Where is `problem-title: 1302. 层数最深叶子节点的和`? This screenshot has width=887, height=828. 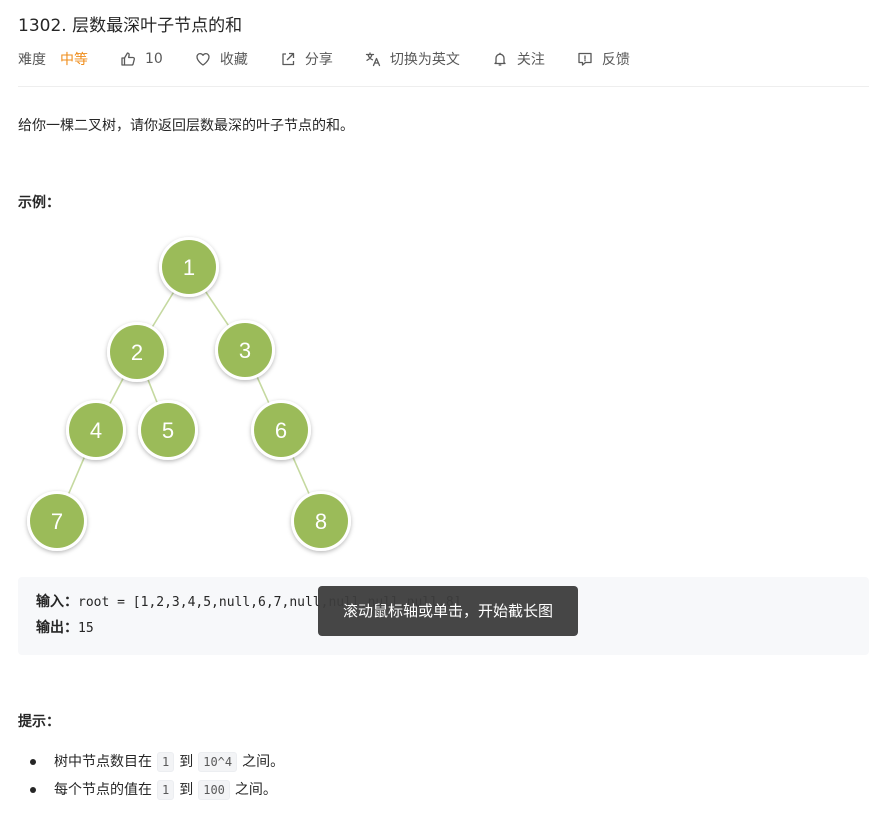 problem-title: 1302. 层数最深叶子节点的和 is located at coordinates (130, 26).